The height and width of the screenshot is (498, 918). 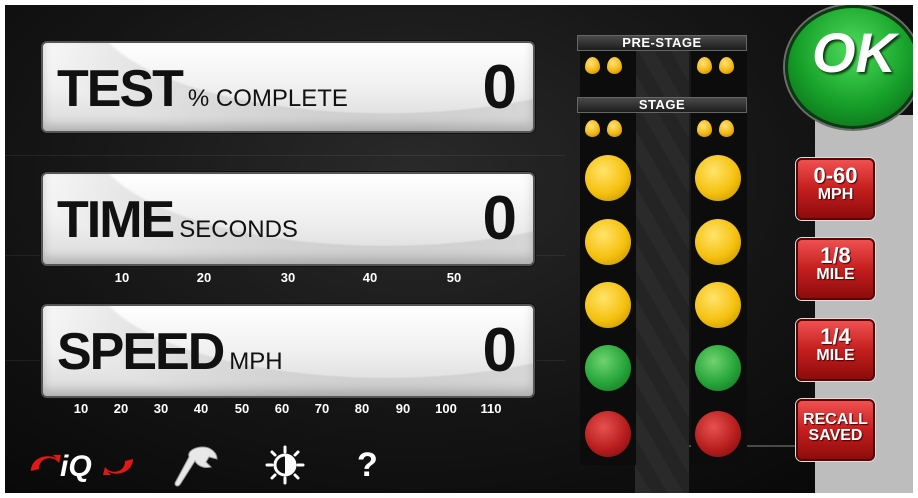 I want to click on speed-scale-tick: 40, so click(x=201, y=408).